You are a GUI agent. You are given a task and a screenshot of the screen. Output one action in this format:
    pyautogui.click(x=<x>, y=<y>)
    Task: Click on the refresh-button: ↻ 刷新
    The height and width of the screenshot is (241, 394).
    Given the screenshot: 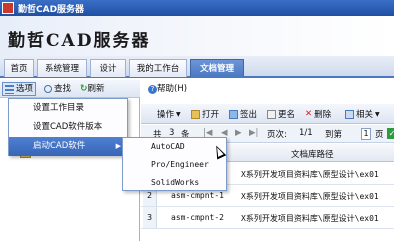 What is the action you would take?
    pyautogui.click(x=92, y=89)
    